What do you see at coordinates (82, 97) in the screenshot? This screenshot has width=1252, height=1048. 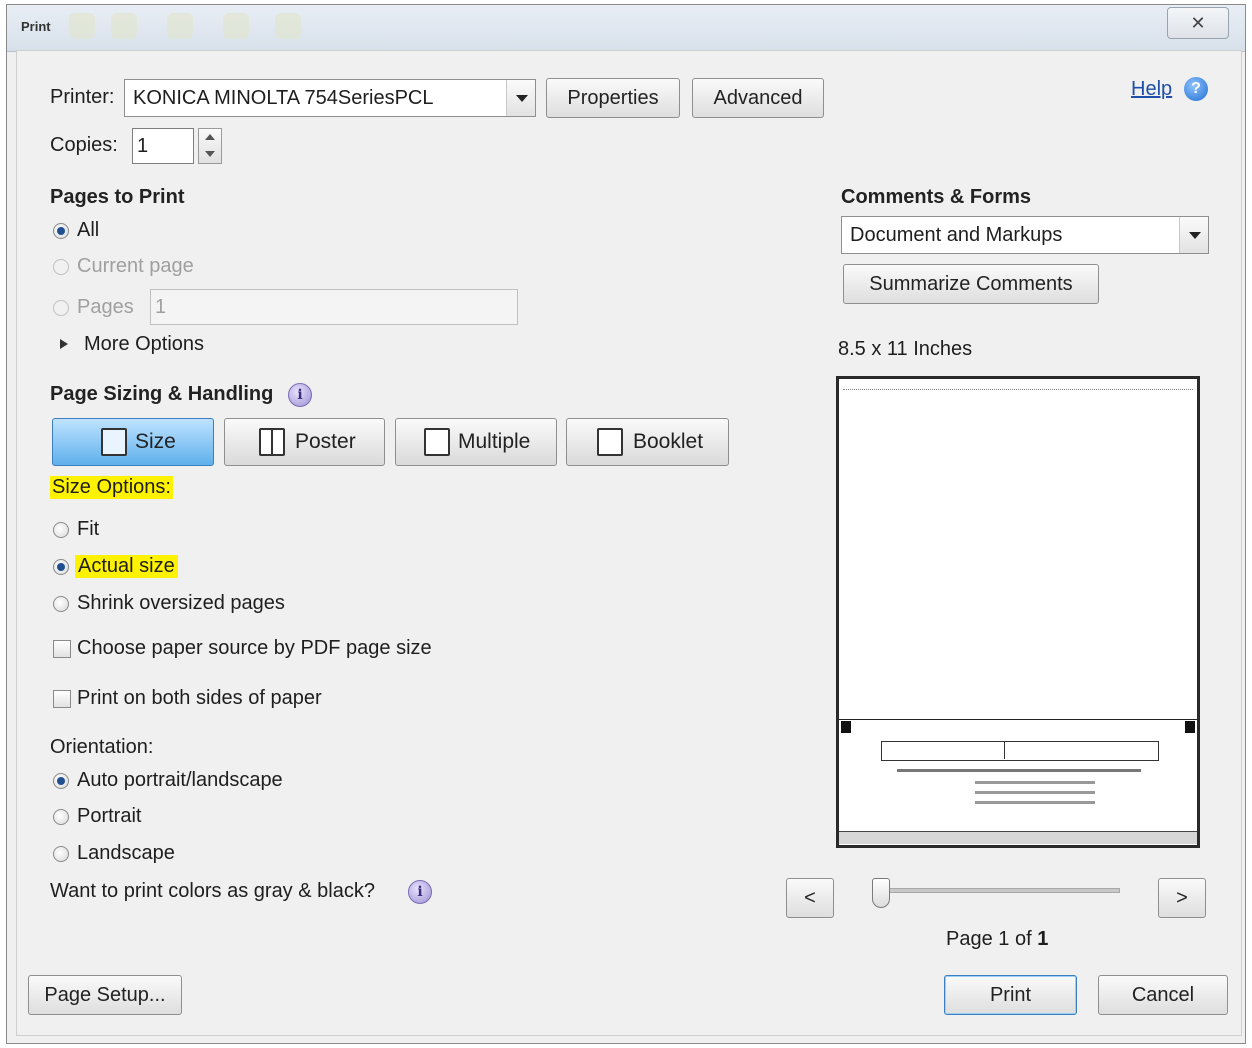 I see `printer-label: Printer:` at bounding box center [82, 97].